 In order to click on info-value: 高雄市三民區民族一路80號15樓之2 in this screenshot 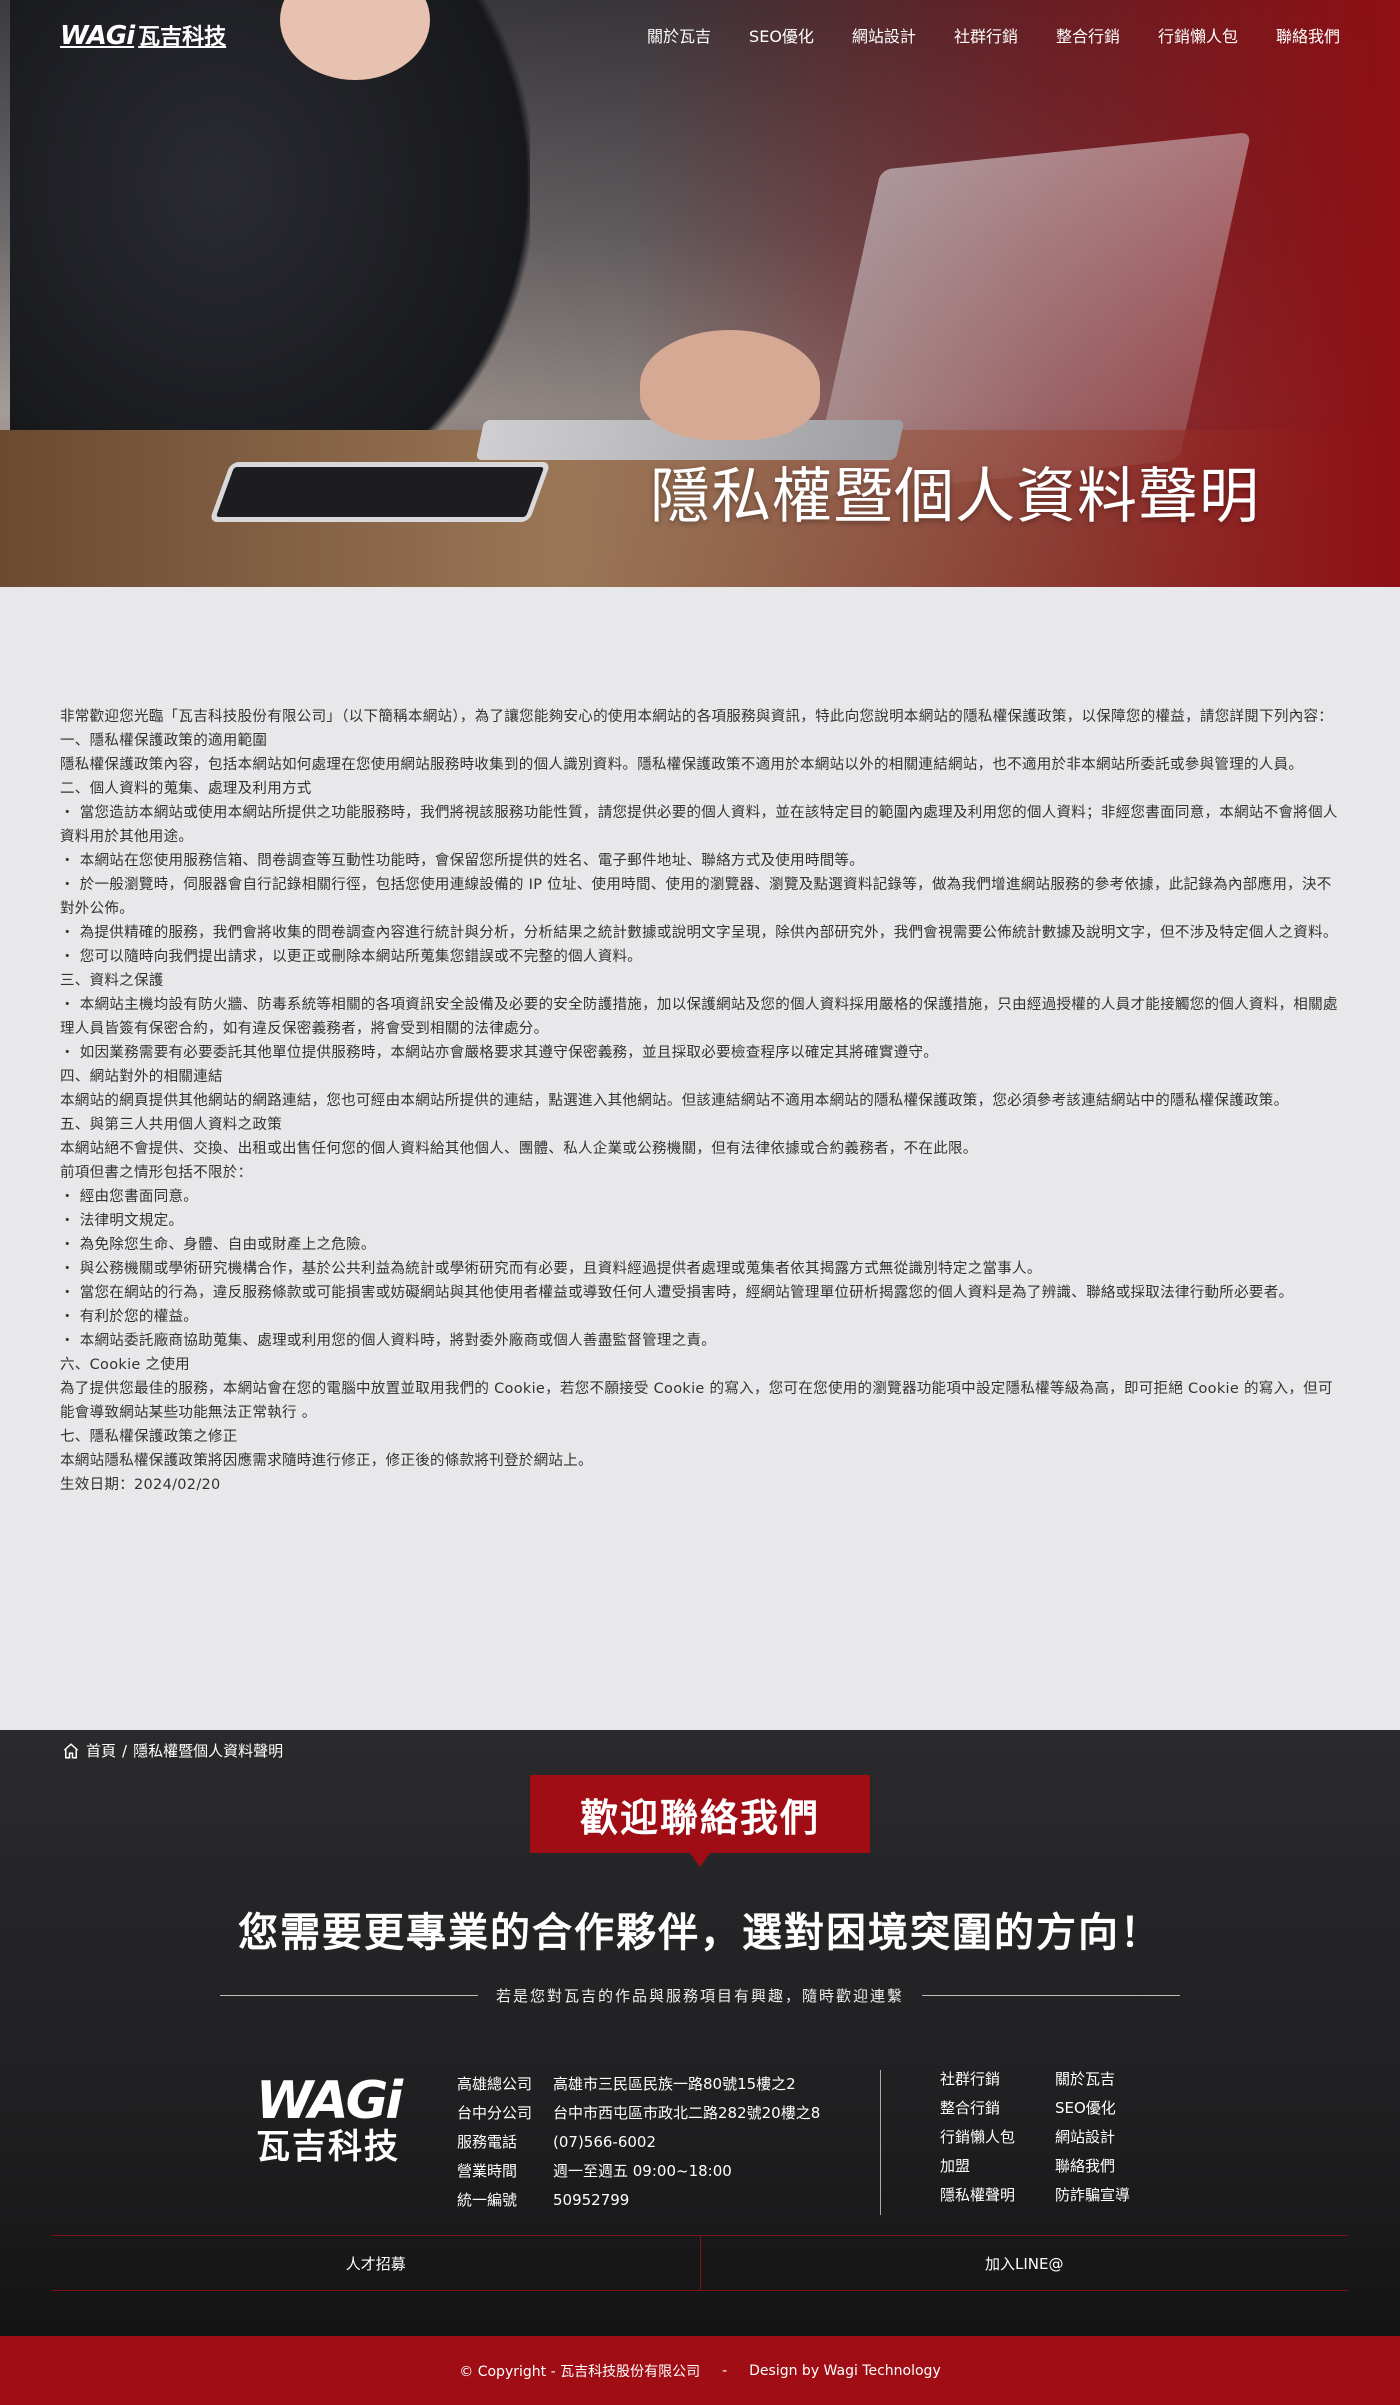, I will do `click(674, 2084)`.